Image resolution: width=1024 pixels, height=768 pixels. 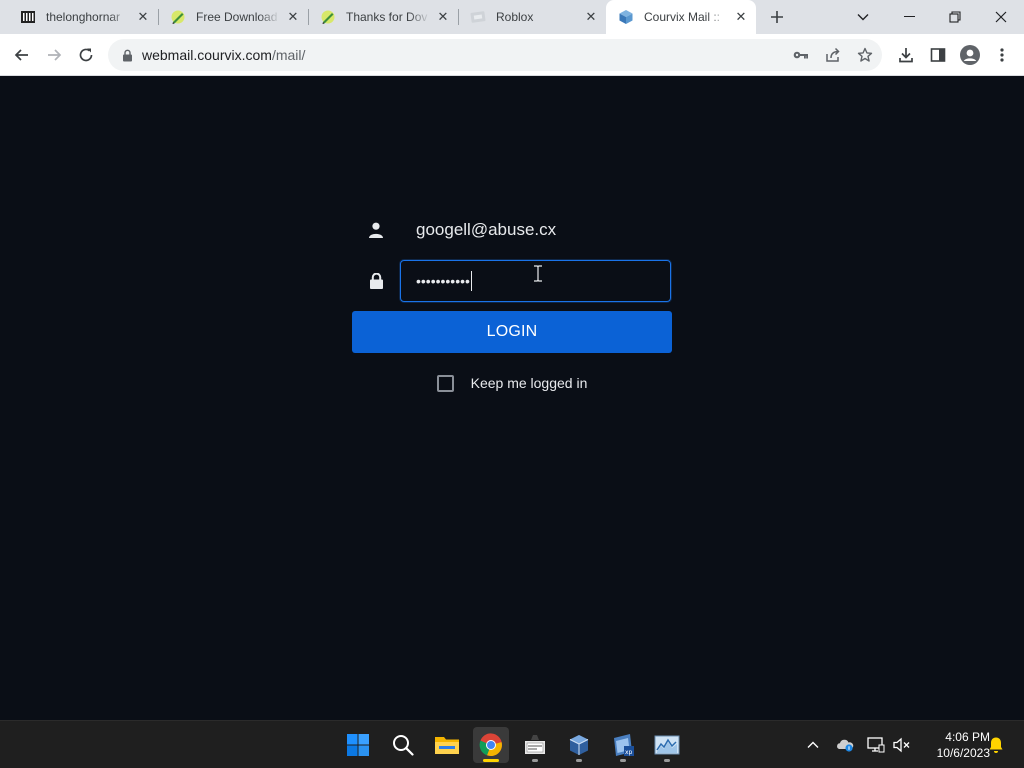 What do you see at coordinates (801, 55) in the screenshot?
I see `key-icon` at bounding box center [801, 55].